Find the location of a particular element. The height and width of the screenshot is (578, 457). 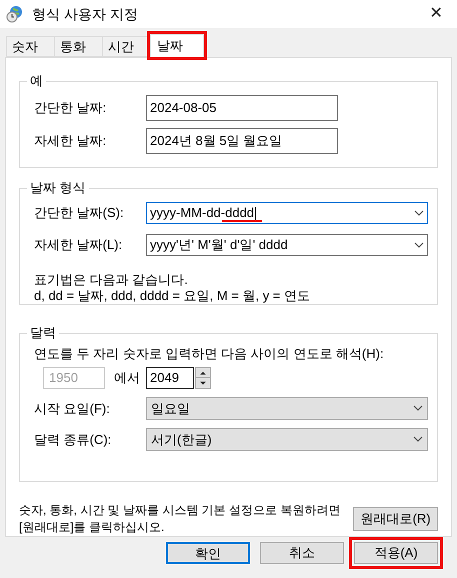

notation-text: 표기법은 다음과 같습니다. is located at coordinates (111, 280).